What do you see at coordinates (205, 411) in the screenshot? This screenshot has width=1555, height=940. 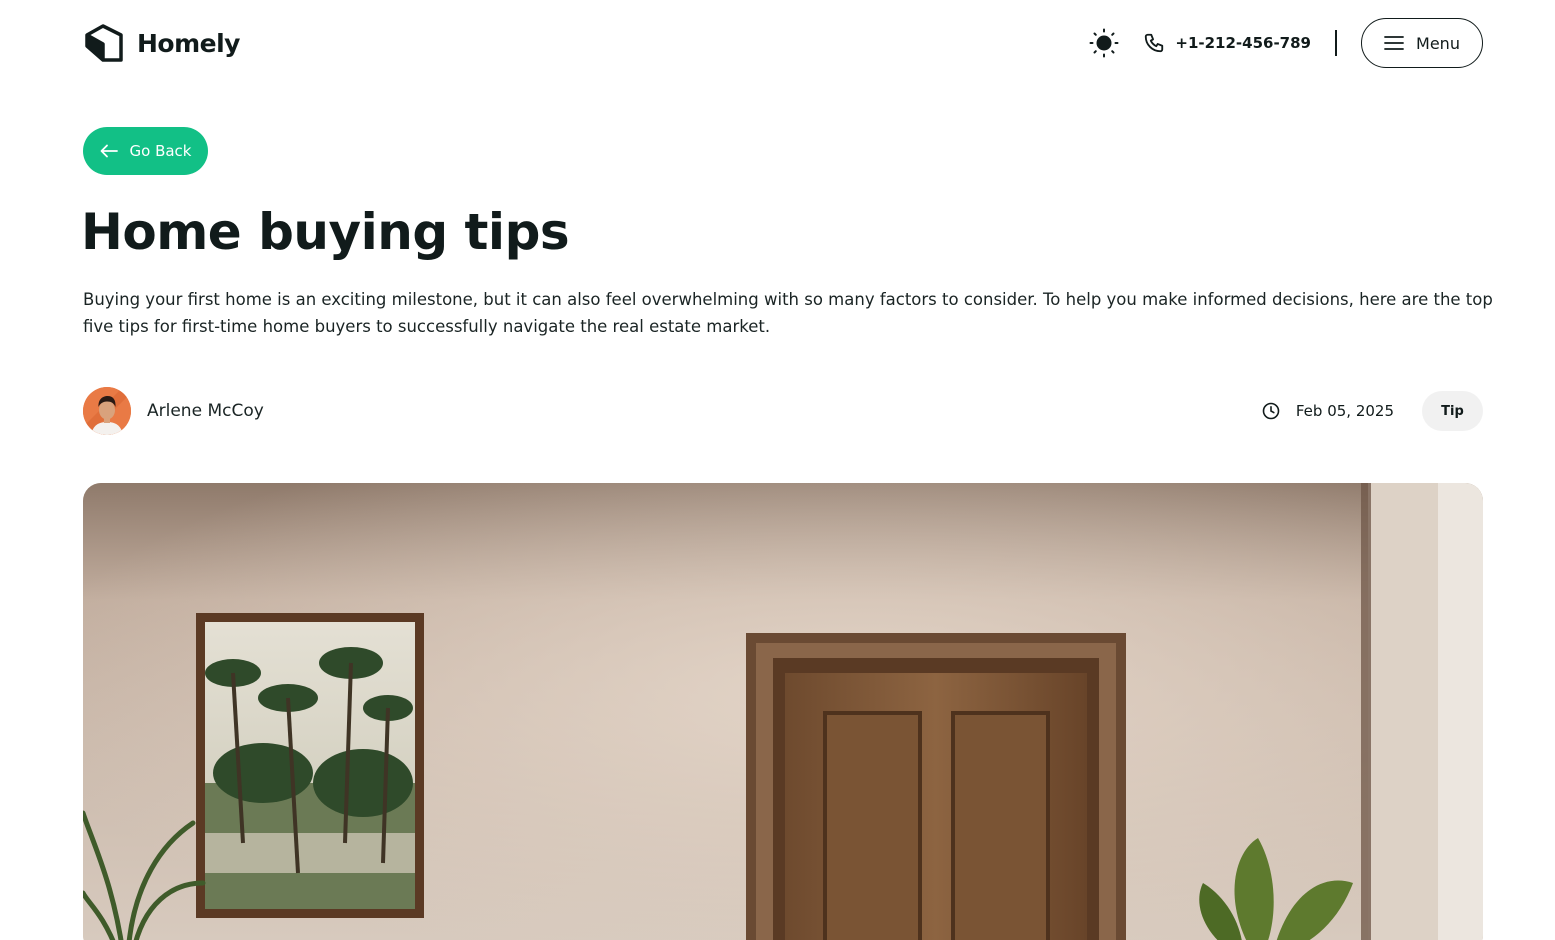 I see `author-name: Arlene McCoy` at bounding box center [205, 411].